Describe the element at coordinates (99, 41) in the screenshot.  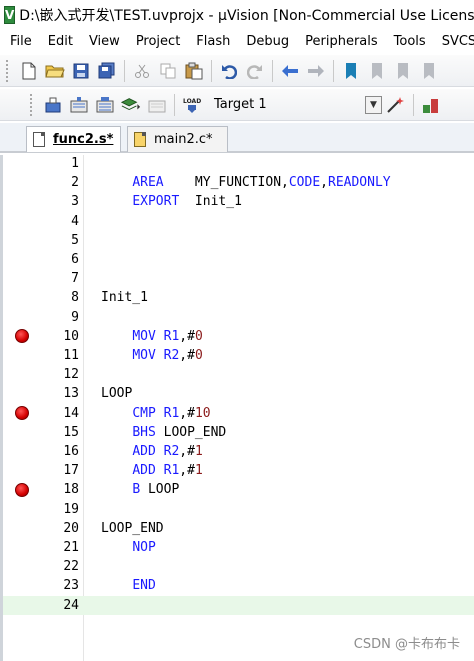
I see `menu-view: View` at that location.